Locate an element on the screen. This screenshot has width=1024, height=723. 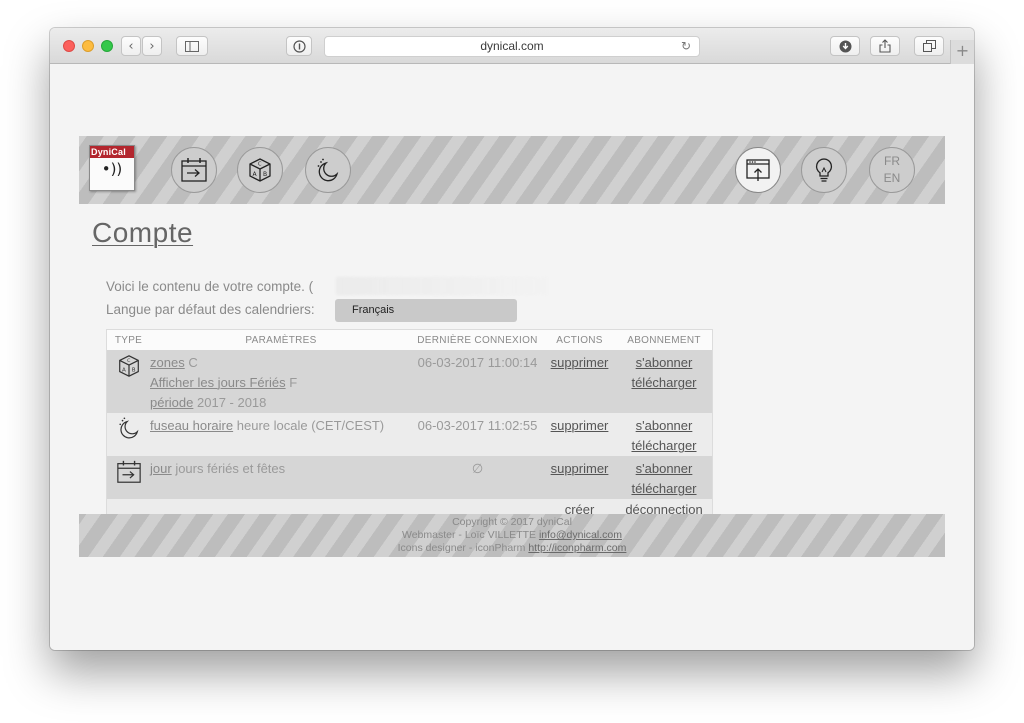
row-params-cell: jour jours fériés et fêtes is located at coordinates (281, 477).